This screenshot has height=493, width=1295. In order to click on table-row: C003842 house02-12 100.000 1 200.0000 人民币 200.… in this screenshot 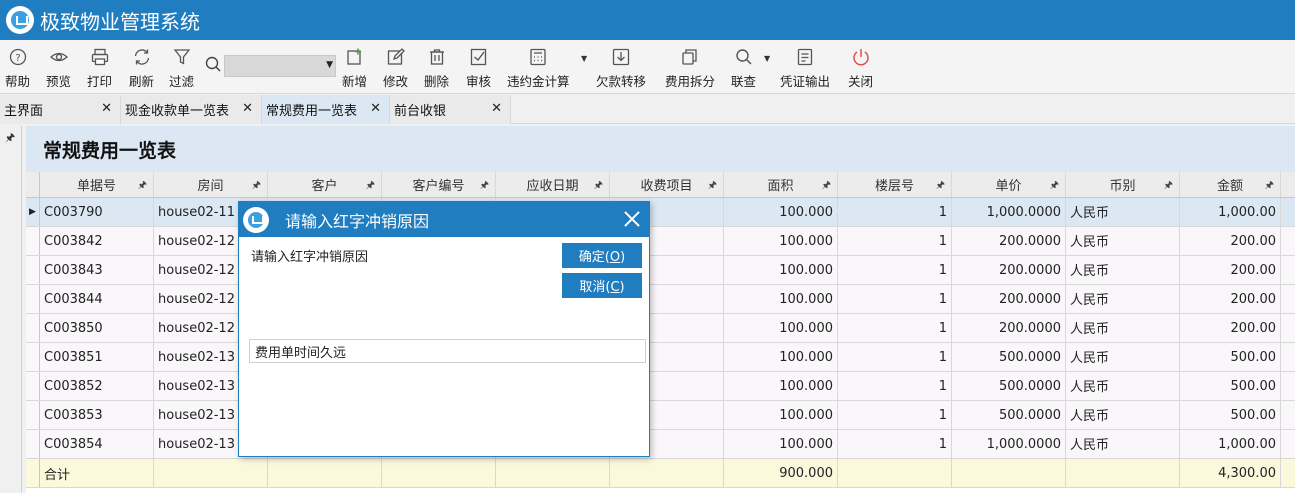, I will do `click(660, 241)`.